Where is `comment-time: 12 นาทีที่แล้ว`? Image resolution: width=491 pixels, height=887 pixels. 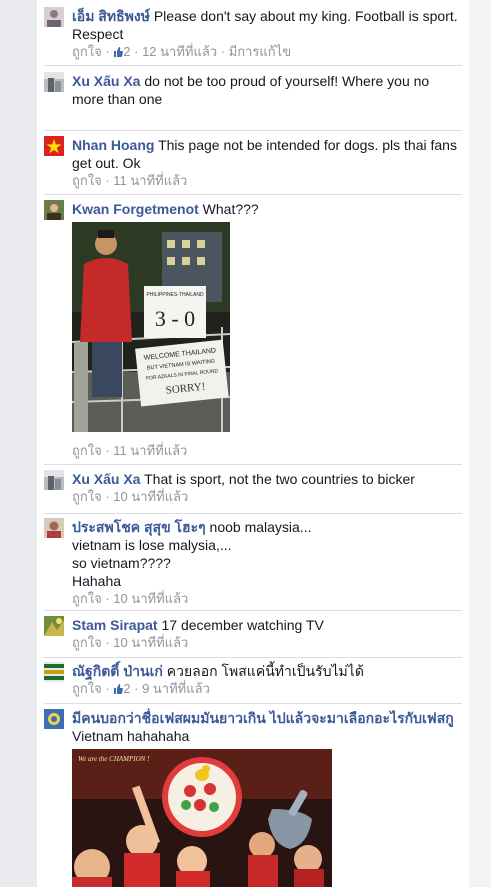
comment-time: 12 นาทีที่แล้ว is located at coordinates (179, 51).